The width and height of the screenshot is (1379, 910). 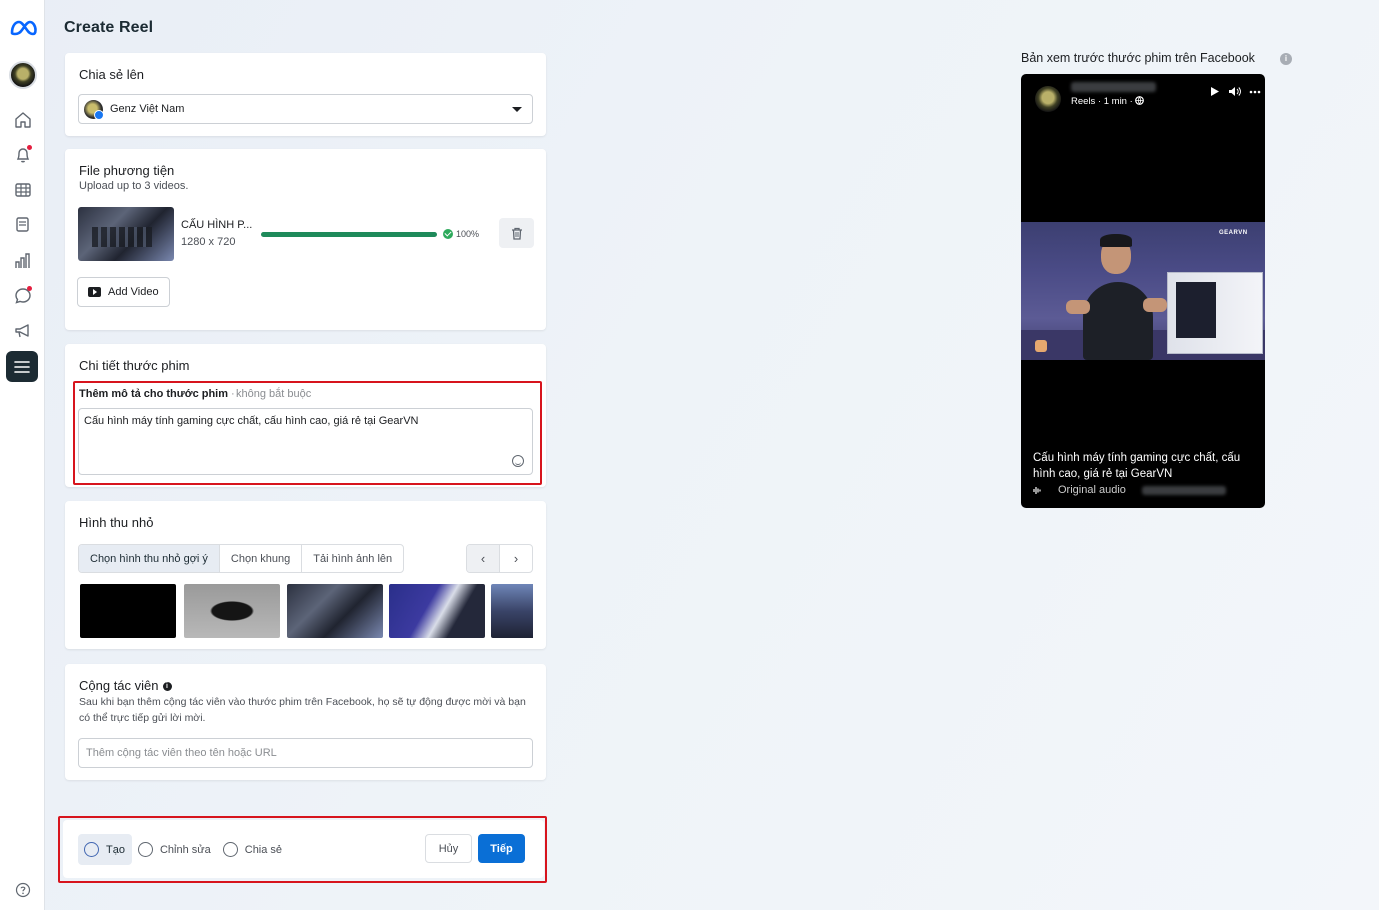 What do you see at coordinates (1113, 87) in the screenshot?
I see `preview-page-name-blurred` at bounding box center [1113, 87].